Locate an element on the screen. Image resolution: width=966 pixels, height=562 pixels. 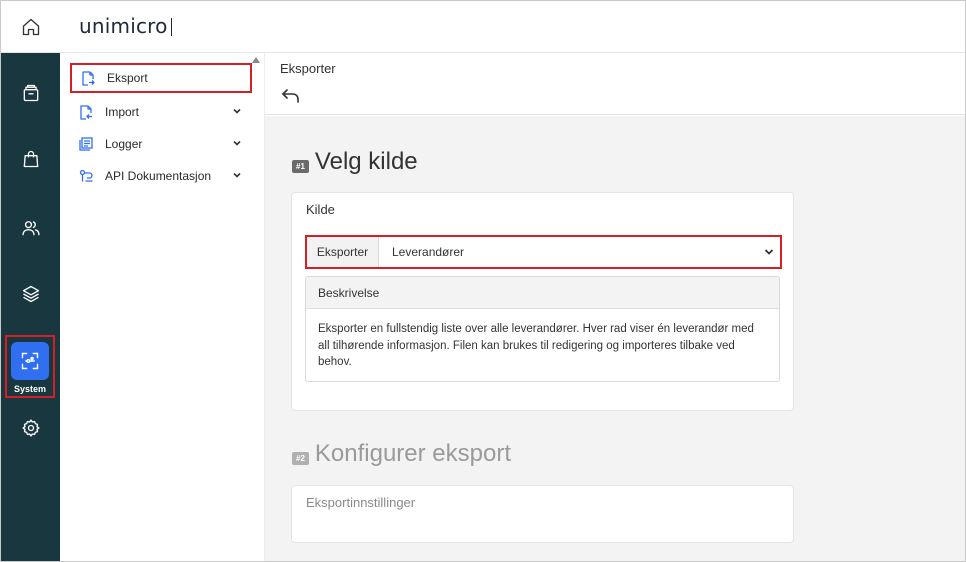
file-import-icon is located at coordinates (86, 112).